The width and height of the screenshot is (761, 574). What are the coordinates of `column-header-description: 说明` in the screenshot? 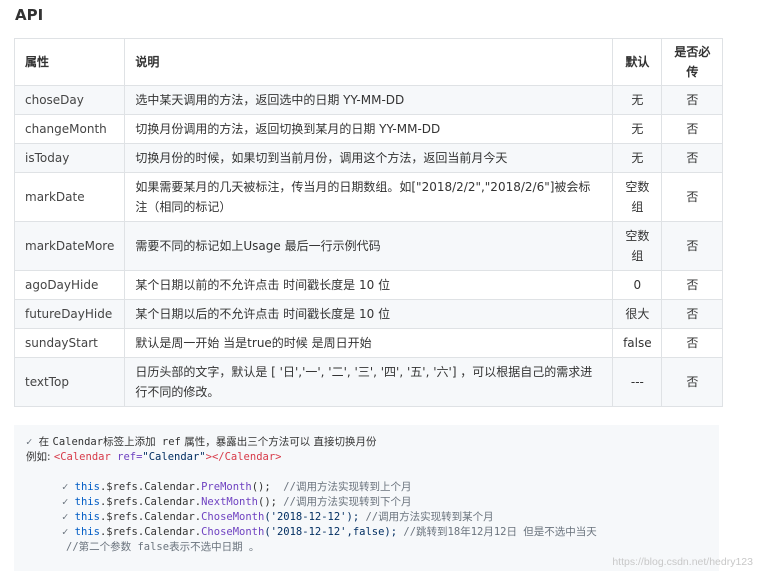 It's located at (369, 62).